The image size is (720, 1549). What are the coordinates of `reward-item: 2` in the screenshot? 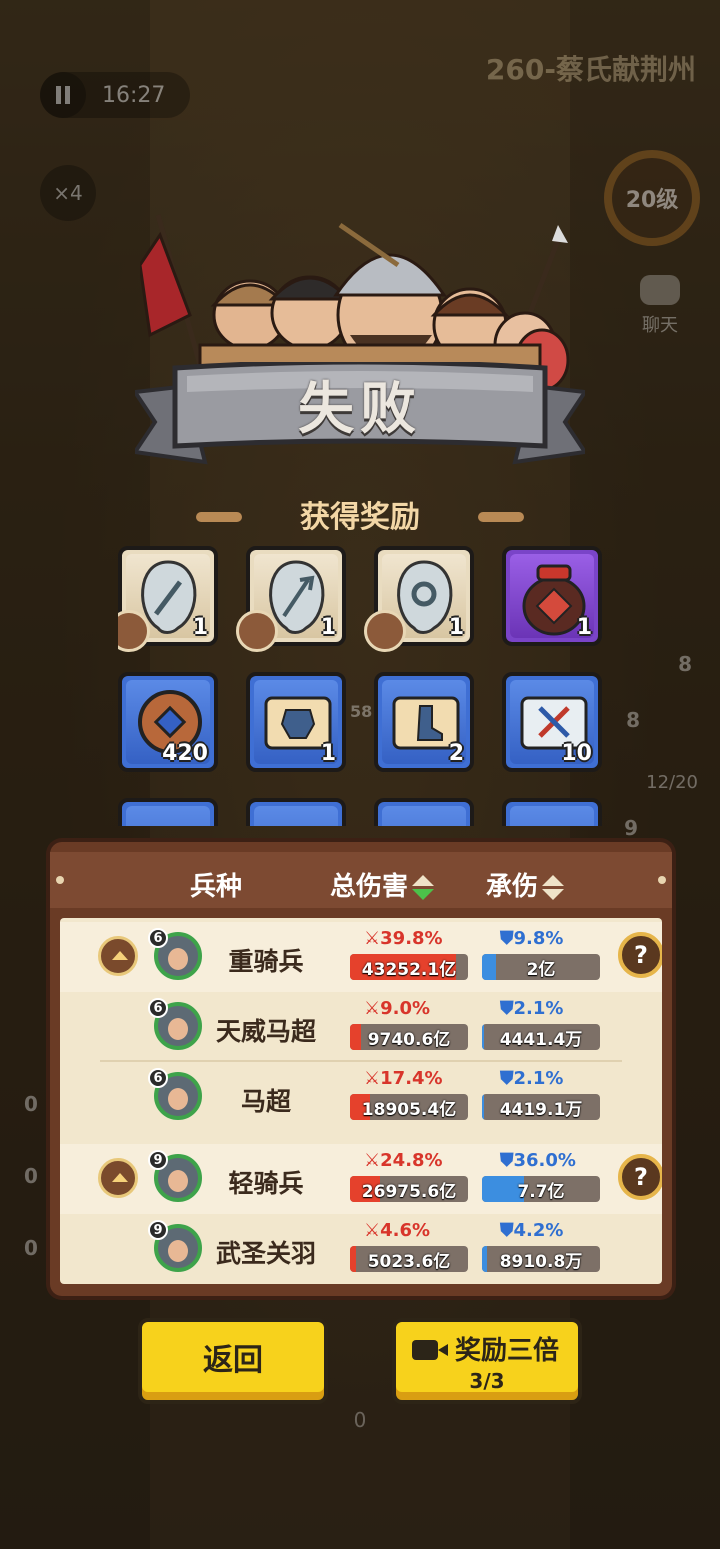 It's located at (424, 722).